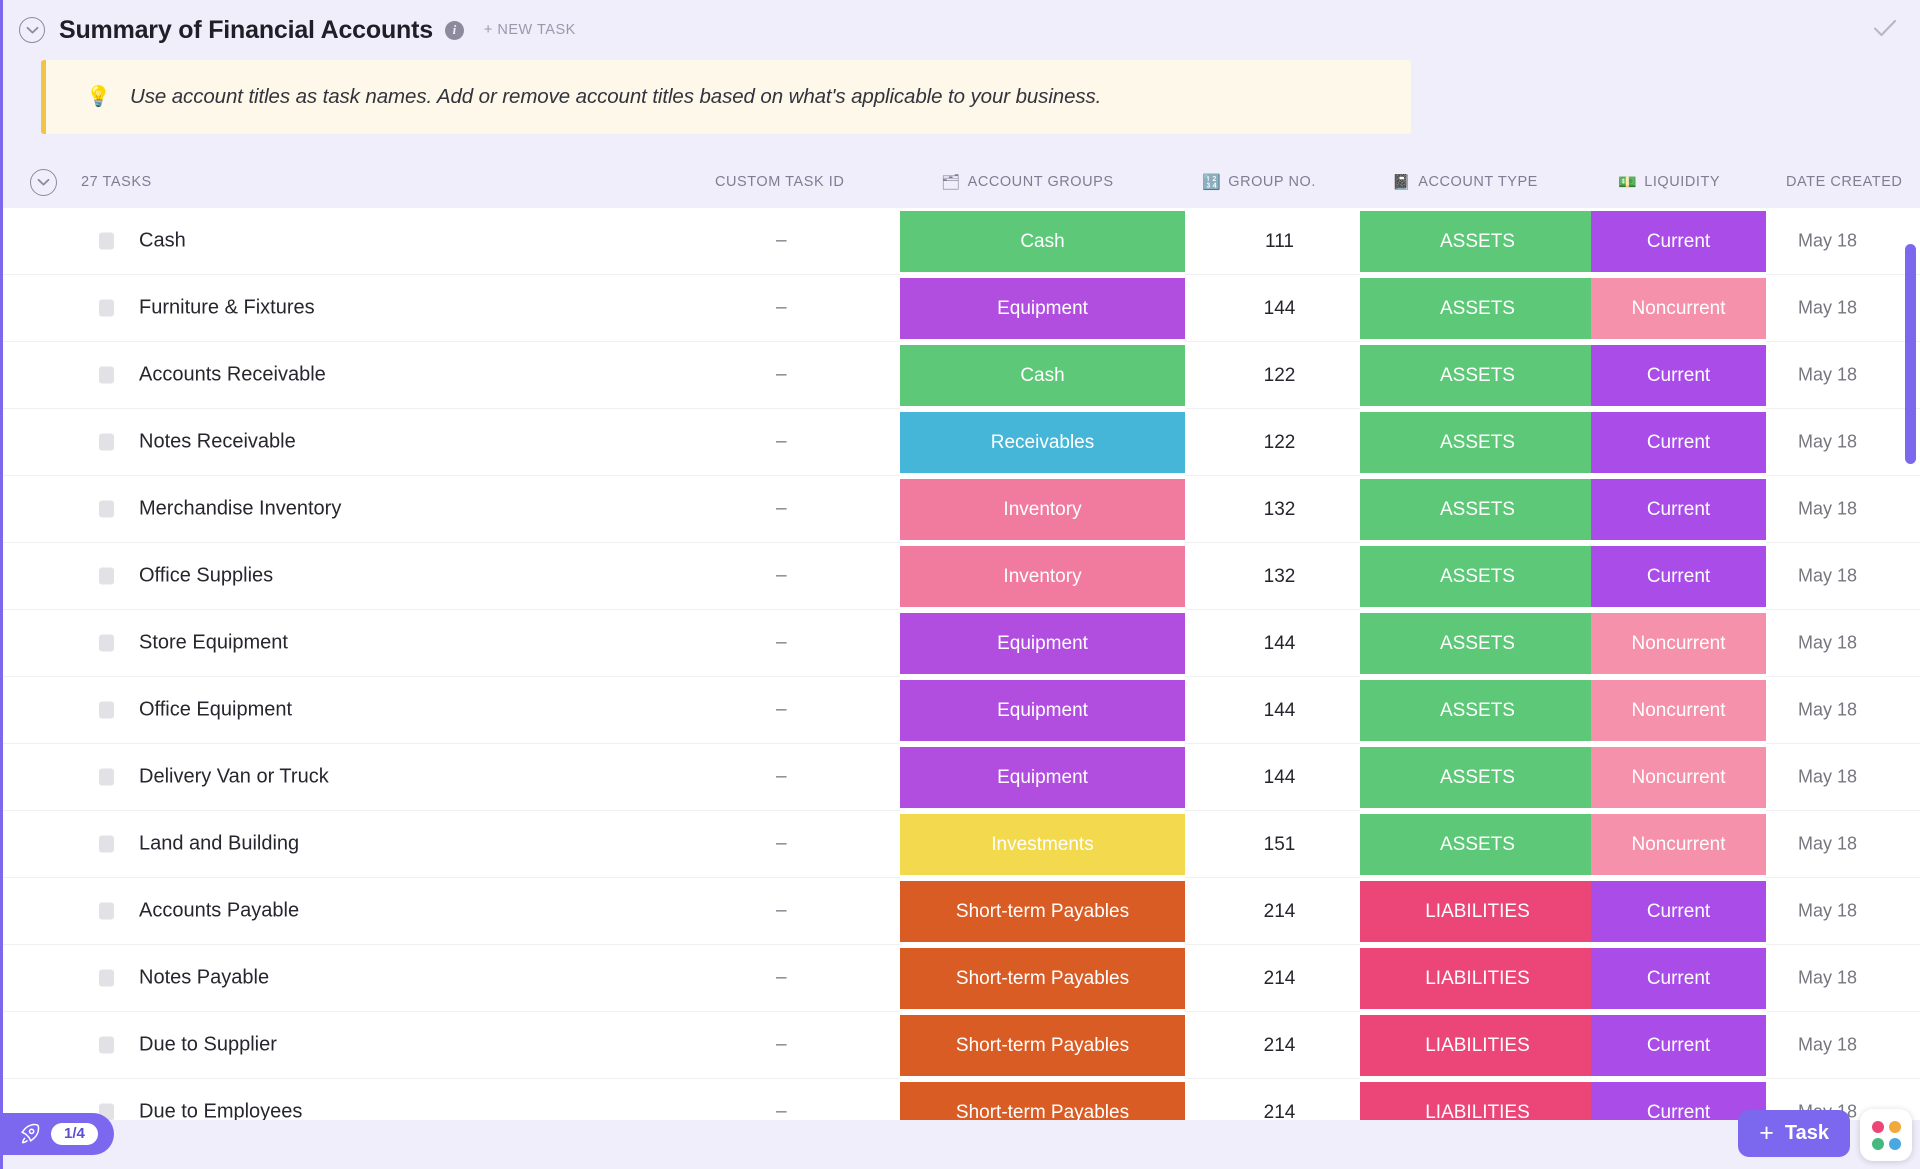  I want to click on task-name: Land and Building, so click(219, 844).